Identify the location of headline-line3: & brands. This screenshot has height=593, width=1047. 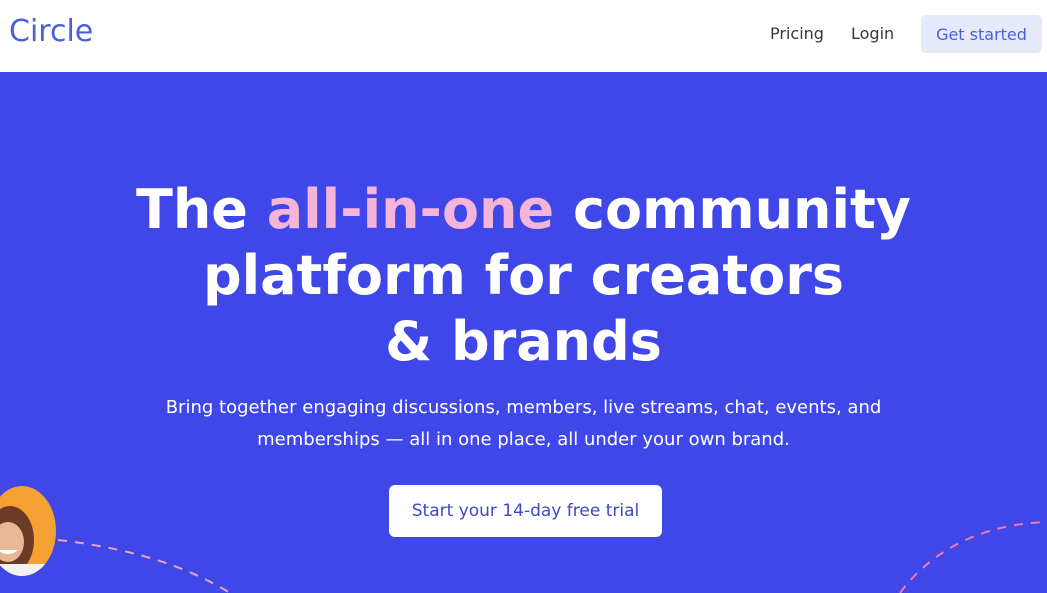
(523, 341).